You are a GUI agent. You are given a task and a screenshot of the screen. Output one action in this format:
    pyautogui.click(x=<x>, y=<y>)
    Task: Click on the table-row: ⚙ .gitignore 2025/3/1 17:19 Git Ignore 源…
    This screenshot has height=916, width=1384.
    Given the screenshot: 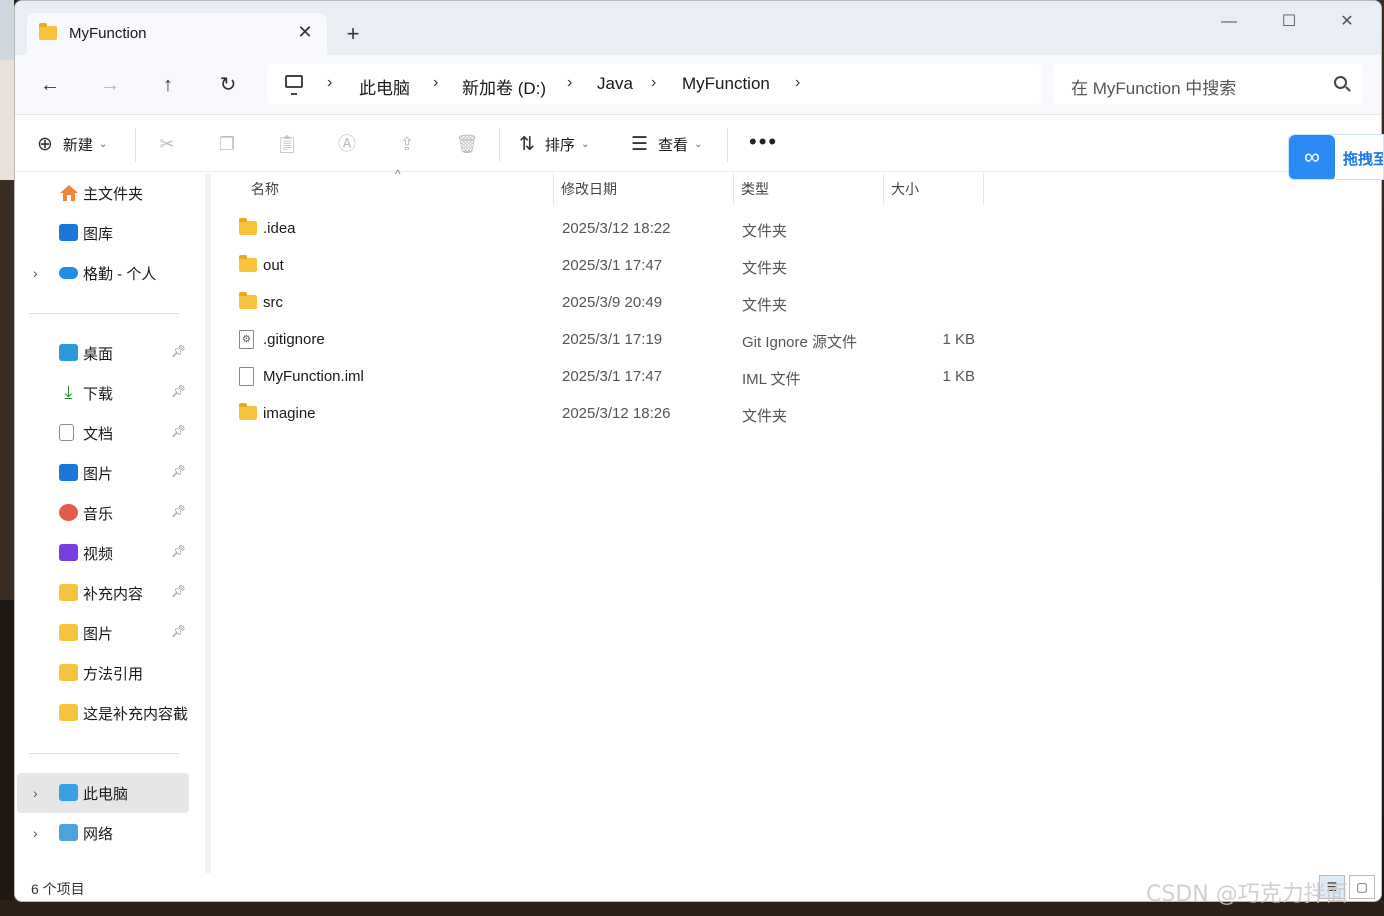 What is the action you would take?
    pyautogui.click(x=613, y=340)
    